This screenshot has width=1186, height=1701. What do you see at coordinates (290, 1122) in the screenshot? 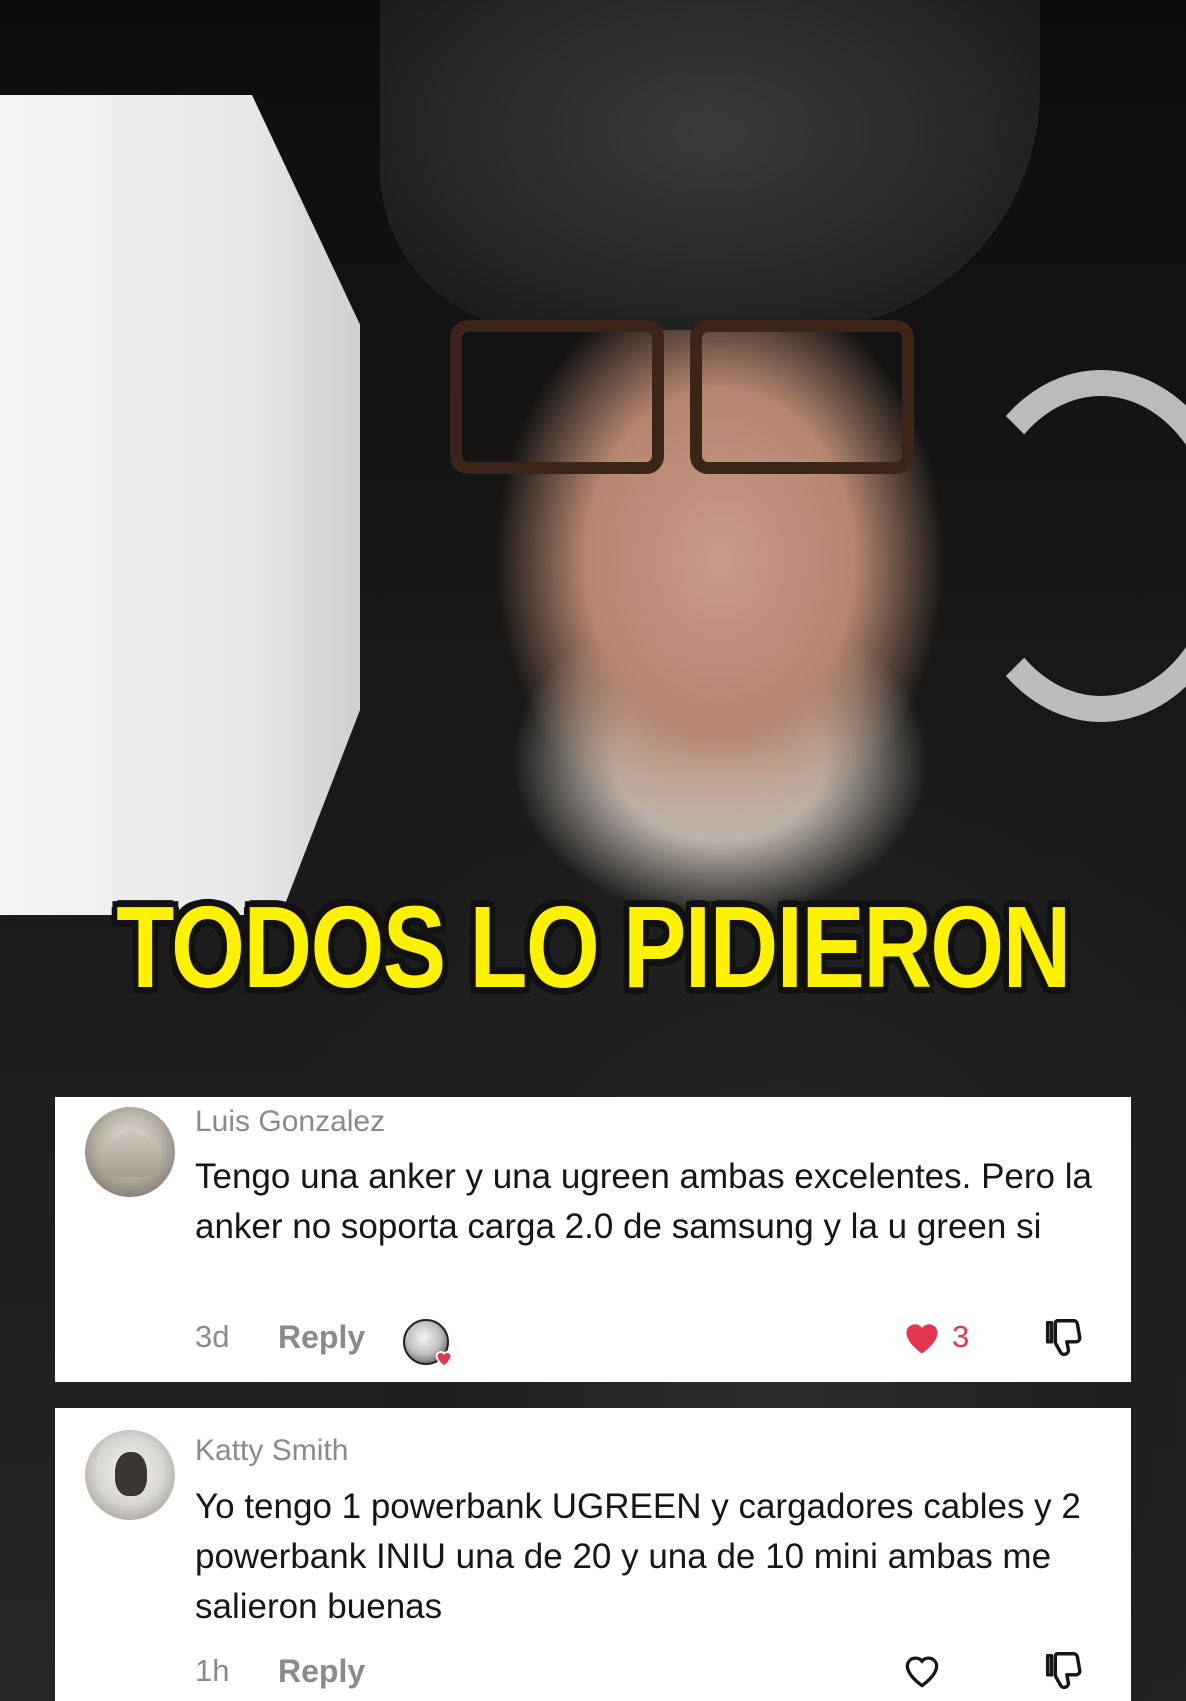
I see `comment-username: Luis Gonzalez` at bounding box center [290, 1122].